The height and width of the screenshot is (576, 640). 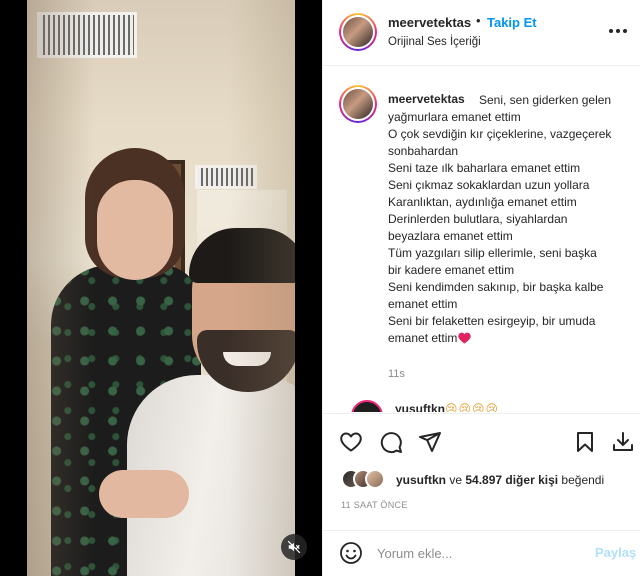 I want to click on post-comment-button: Paylaş, so click(x=615, y=552).